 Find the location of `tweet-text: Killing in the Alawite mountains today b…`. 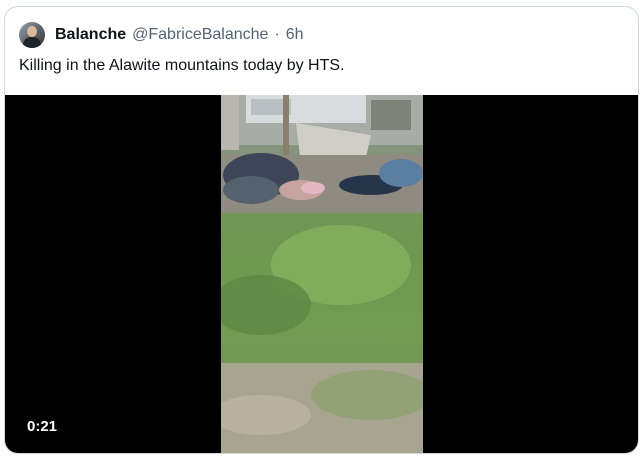

tweet-text: Killing in the Alawite mountains today b… is located at coordinates (182, 65).